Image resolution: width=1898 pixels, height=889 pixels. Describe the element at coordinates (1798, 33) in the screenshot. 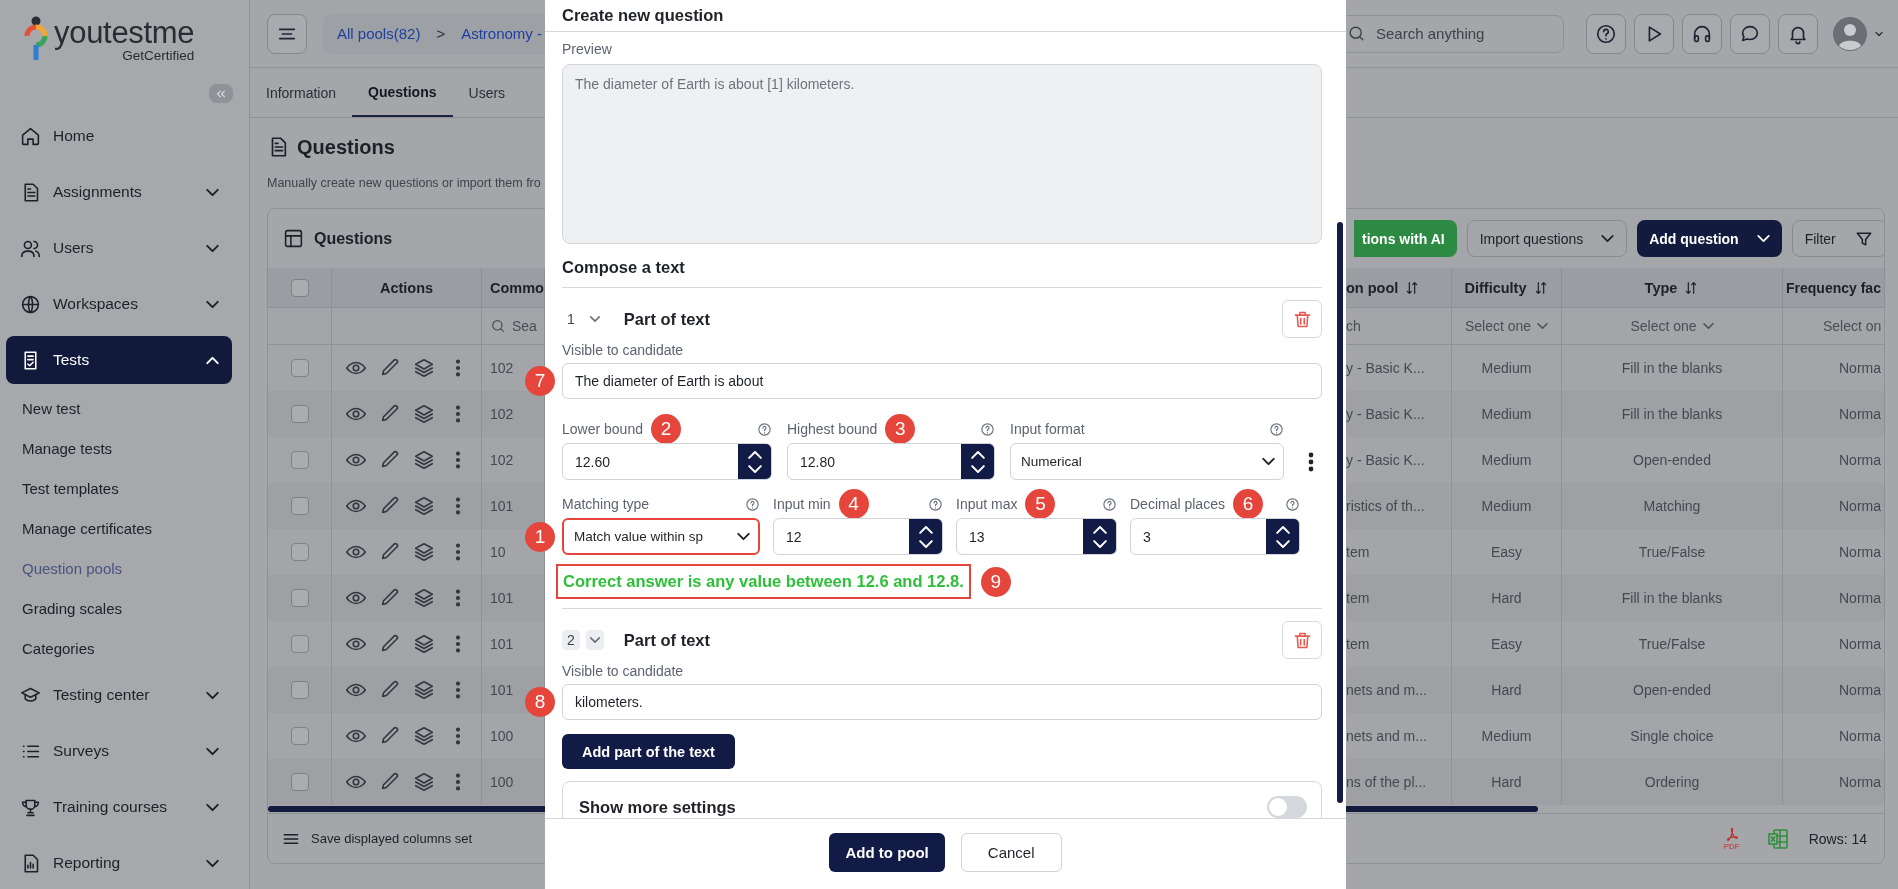

I see `notifications-button` at that location.